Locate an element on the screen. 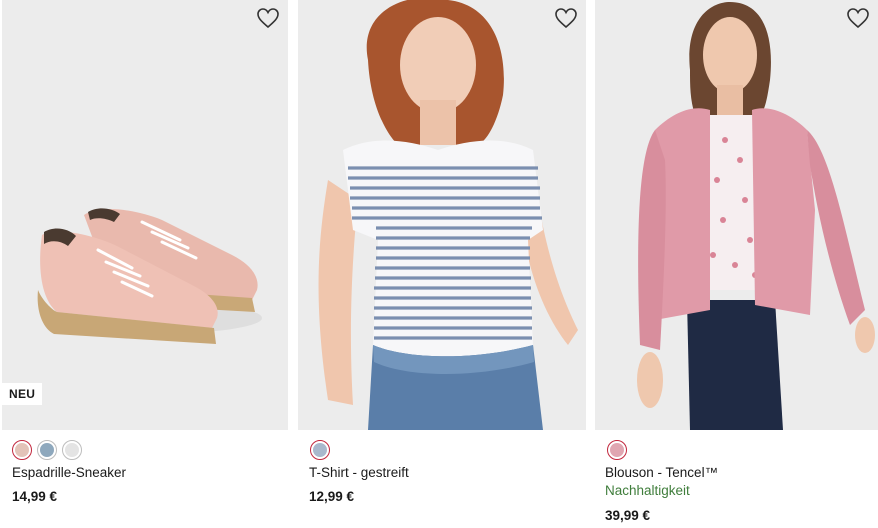 Image resolution: width=878 pixels, height=528 pixels. product-title: Blouson - Tencel™ is located at coordinates (661, 472).